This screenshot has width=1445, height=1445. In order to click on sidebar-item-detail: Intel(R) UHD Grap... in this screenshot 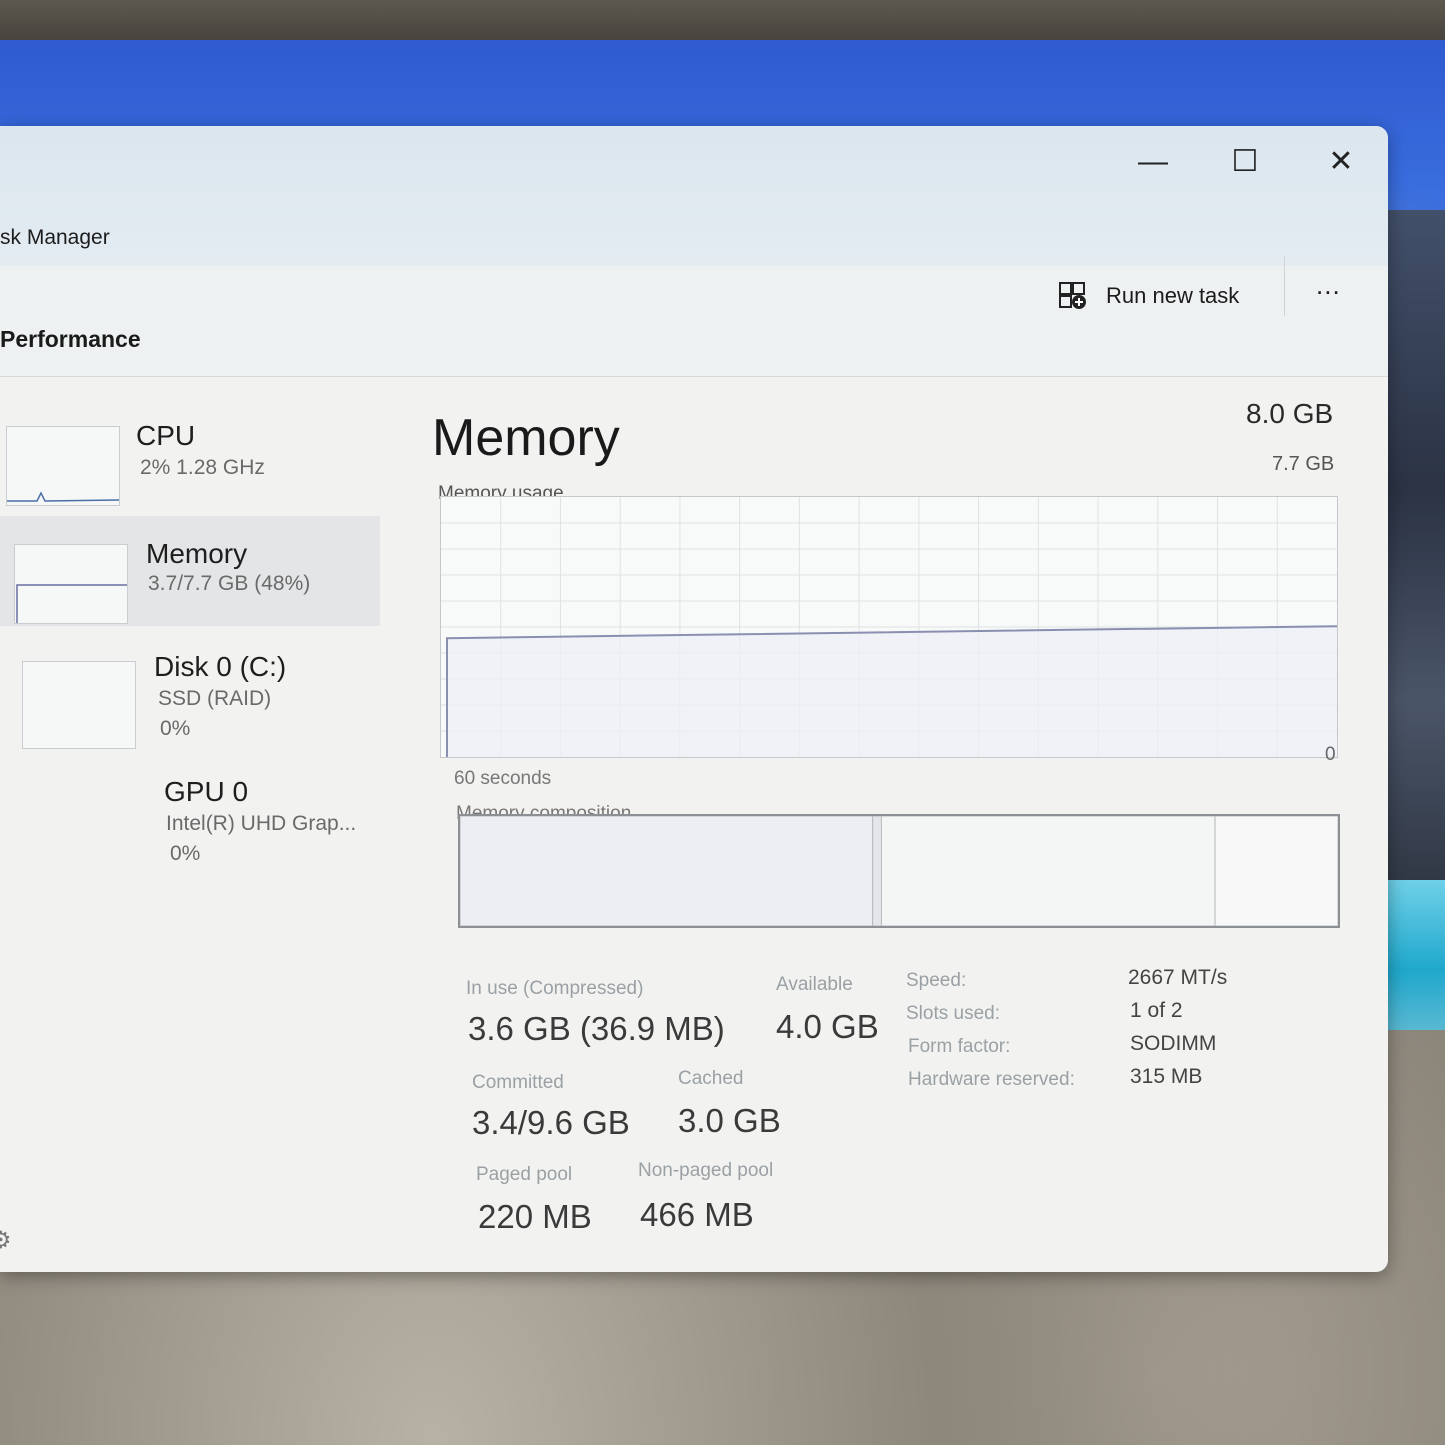, I will do `click(261, 823)`.